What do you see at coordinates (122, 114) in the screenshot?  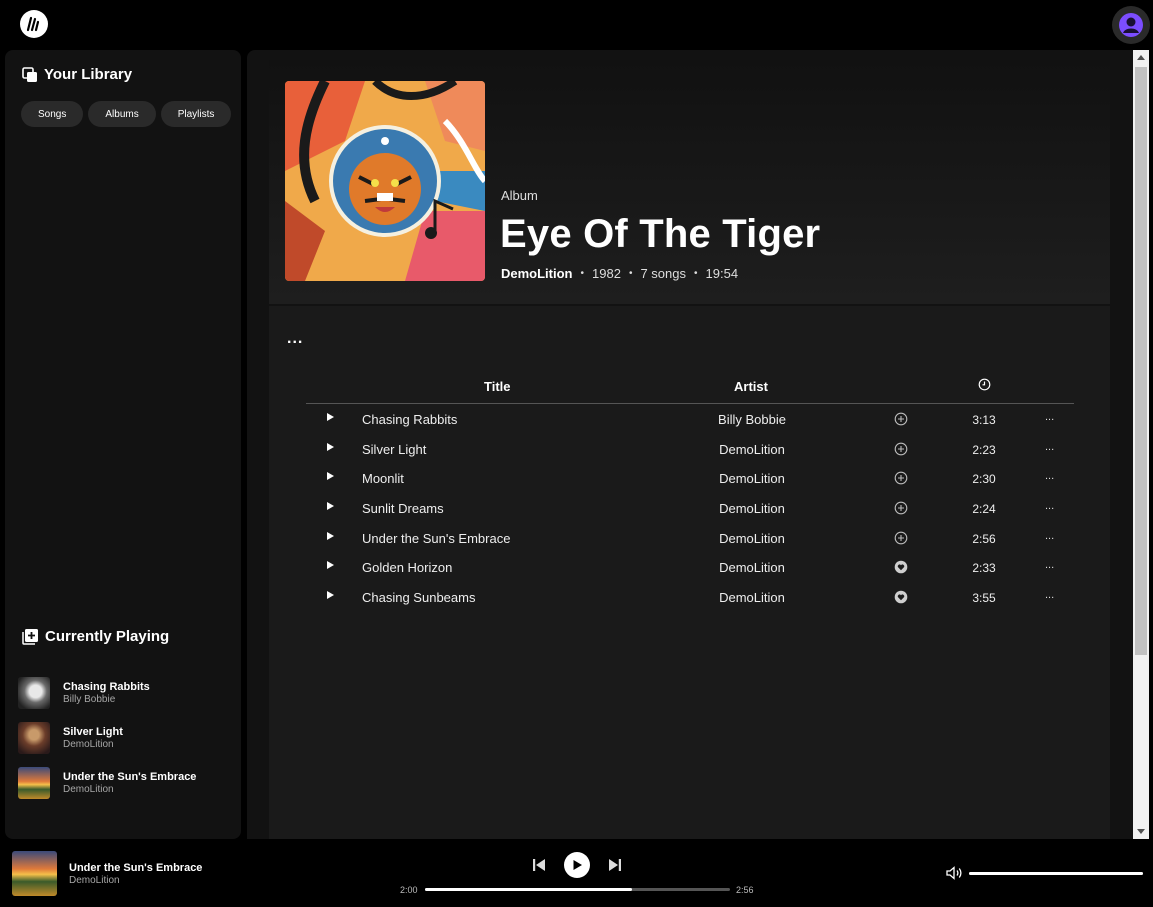 I see `filter-albums: Albums` at bounding box center [122, 114].